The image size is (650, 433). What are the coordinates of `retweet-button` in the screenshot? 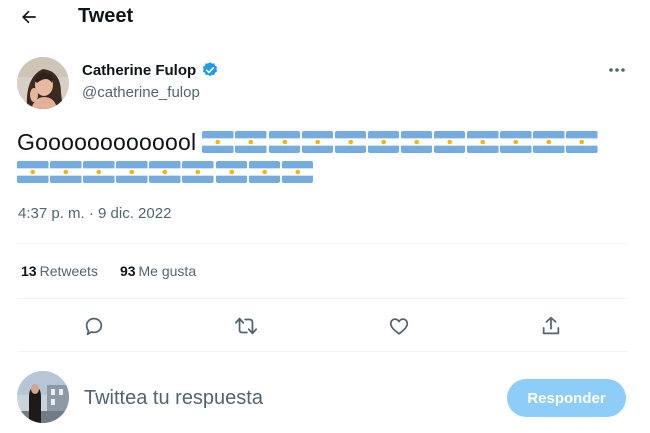 It's located at (246, 326).